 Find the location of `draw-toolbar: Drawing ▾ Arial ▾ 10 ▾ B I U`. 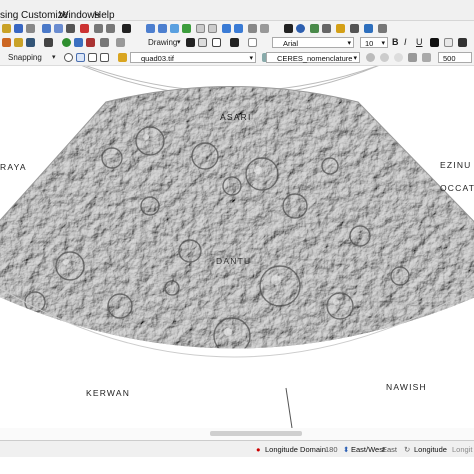

draw-toolbar: Drawing ▾ Arial ▾ 10 ▾ B I U is located at coordinates (237, 43).